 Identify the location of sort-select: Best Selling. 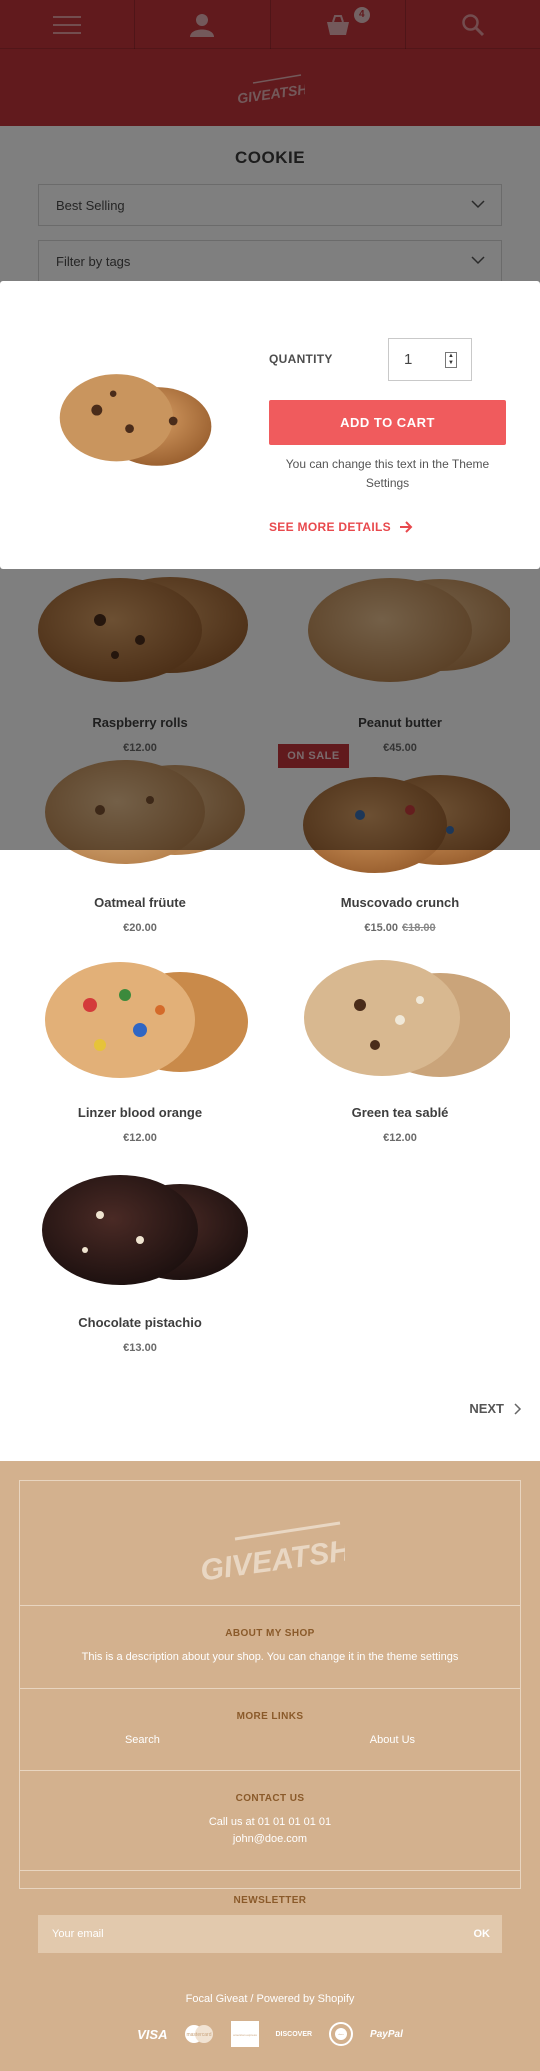
(270, 205).